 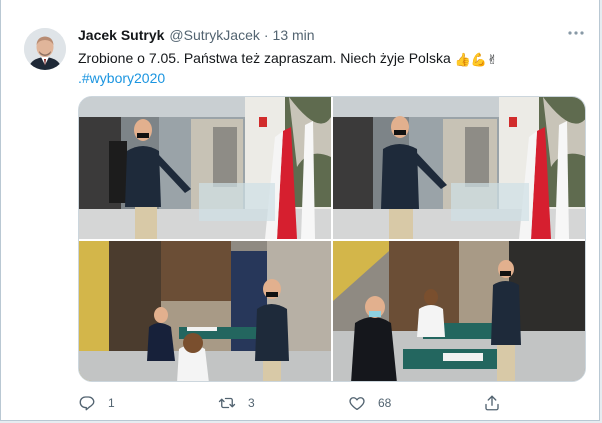 What do you see at coordinates (205, 168) in the screenshot?
I see `photo-top-left` at bounding box center [205, 168].